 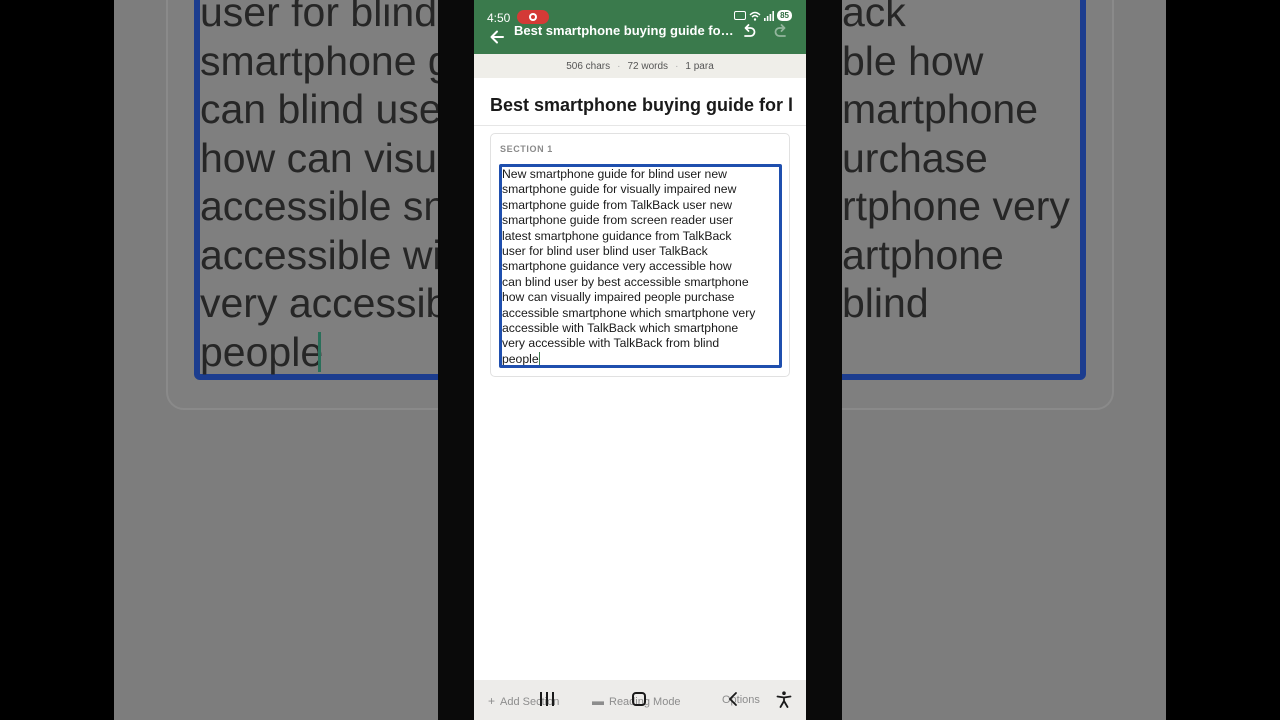 I want to click on home-icon, so click(x=639, y=699).